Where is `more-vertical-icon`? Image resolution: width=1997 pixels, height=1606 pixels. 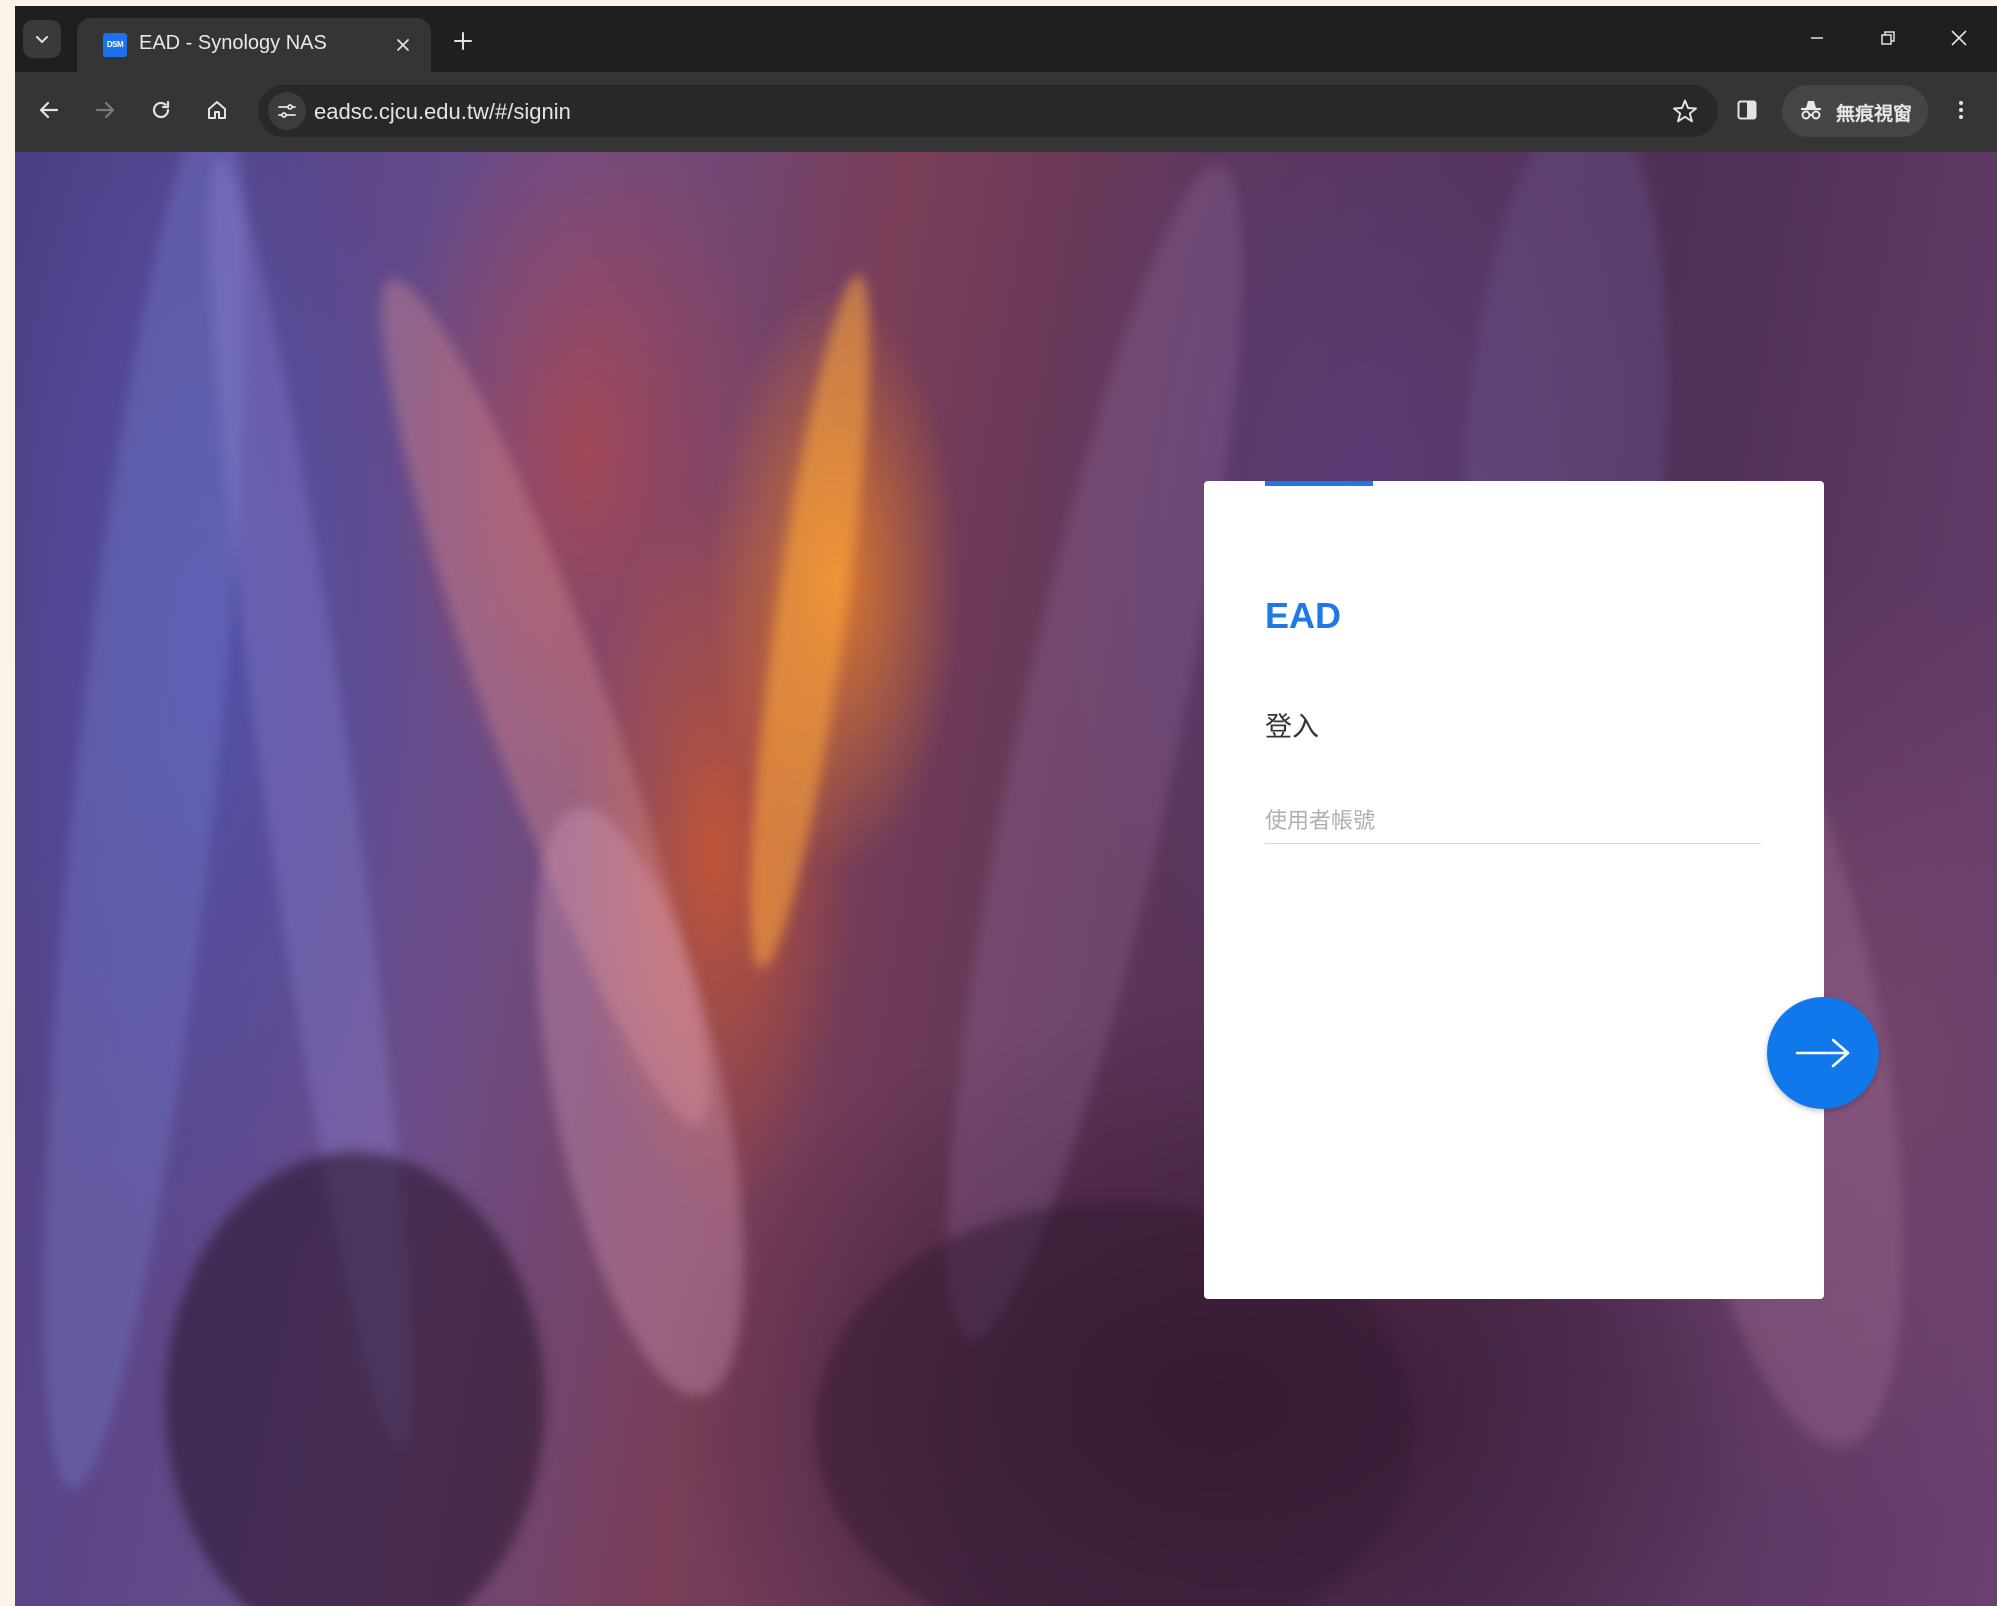 more-vertical-icon is located at coordinates (1961, 110).